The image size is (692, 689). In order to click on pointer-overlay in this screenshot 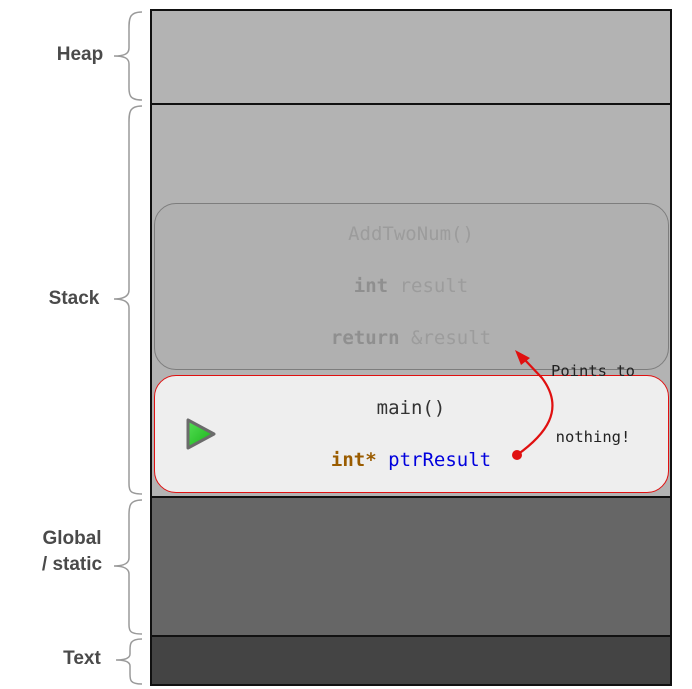, I will do `click(370, 405)`.